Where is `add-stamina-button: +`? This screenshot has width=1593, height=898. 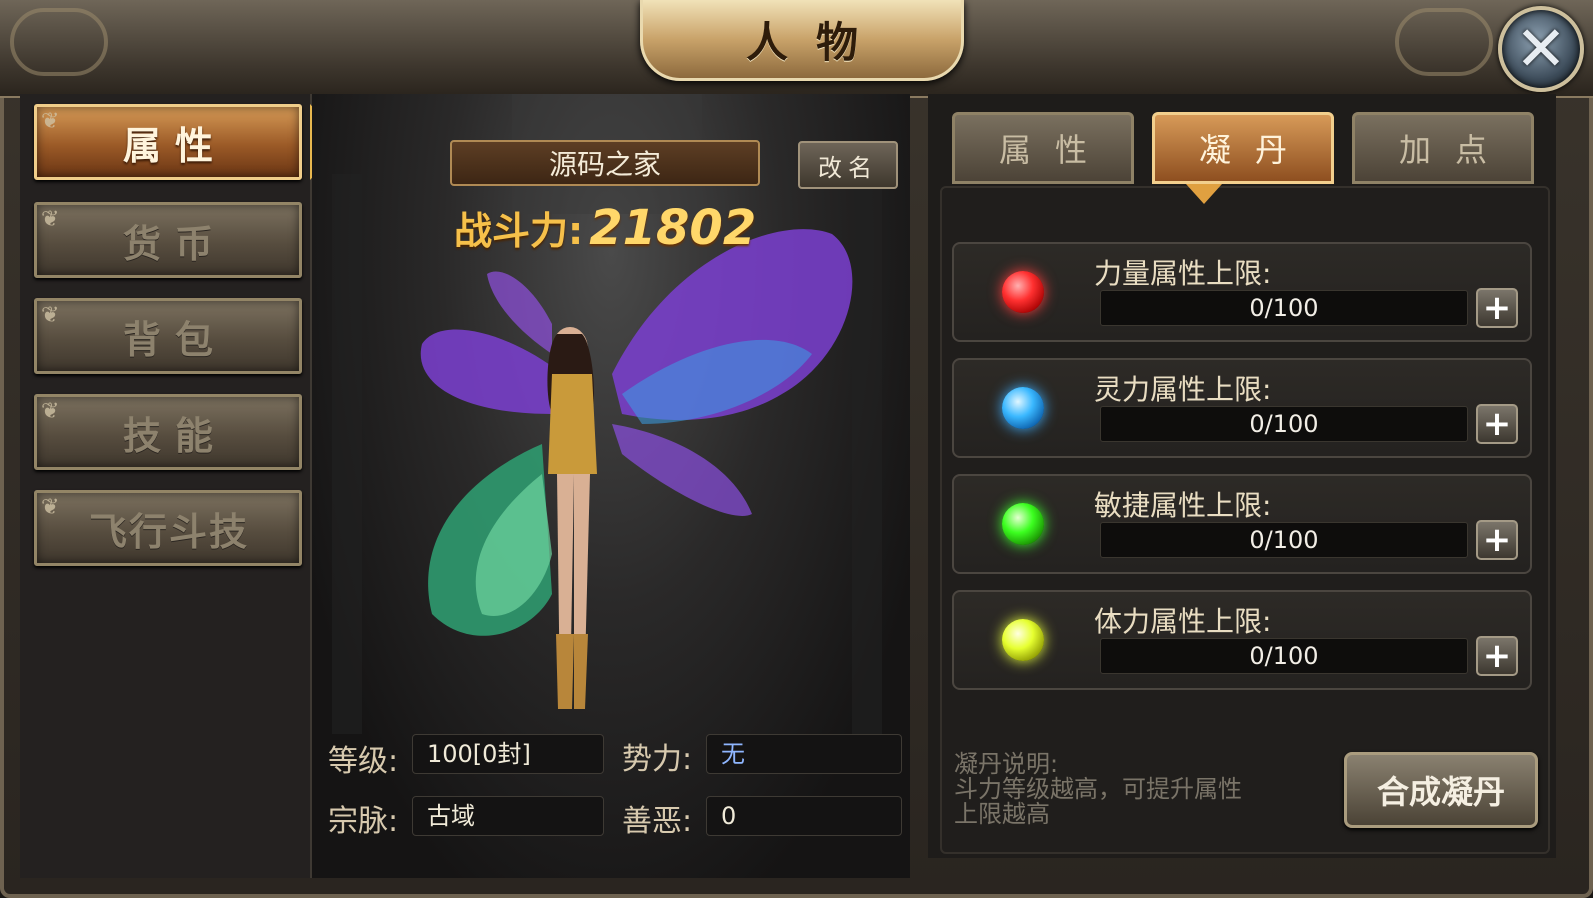 add-stamina-button: + is located at coordinates (1497, 656).